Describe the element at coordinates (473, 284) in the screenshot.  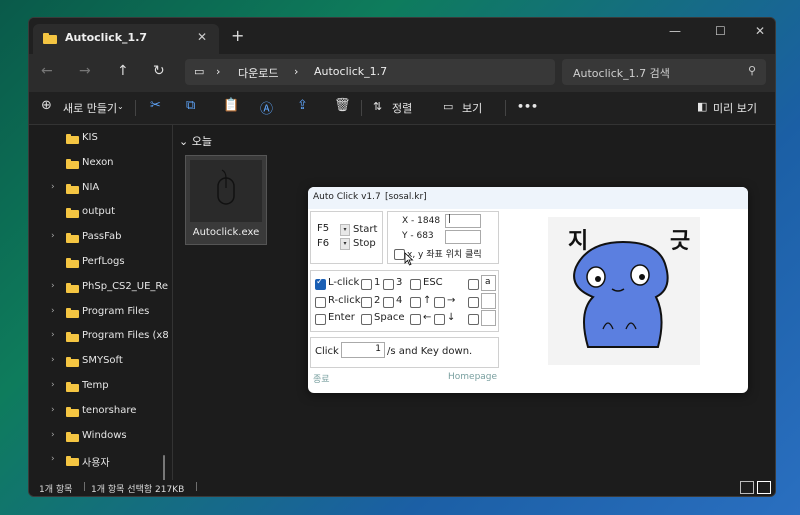
I see `custom-key1-checkbox` at that location.